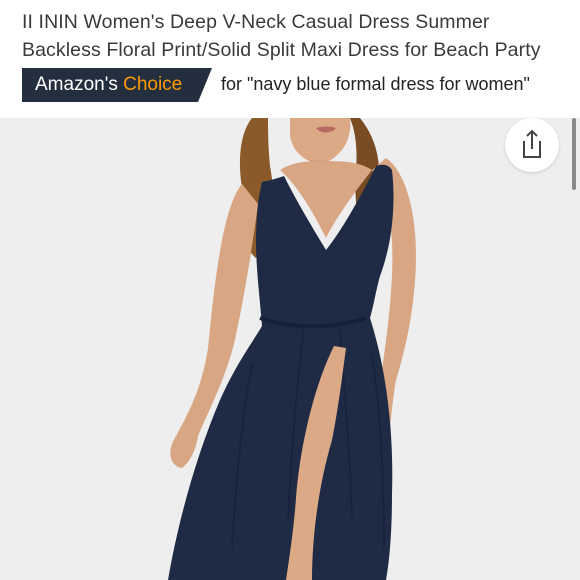  I want to click on share-button, so click(532, 145).